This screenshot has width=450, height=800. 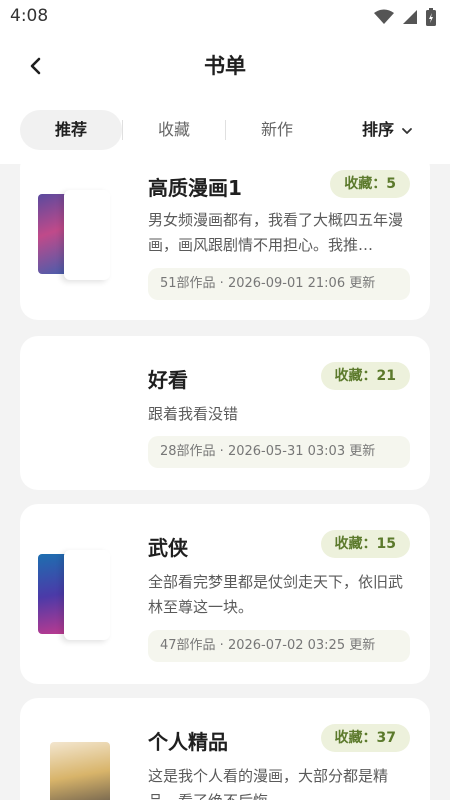 I want to click on booklist-card: 个人精品 收藏：37 这是我个人看的漫画，大部分都是精品，看了绝不后悔。, so click(x=225, y=749).